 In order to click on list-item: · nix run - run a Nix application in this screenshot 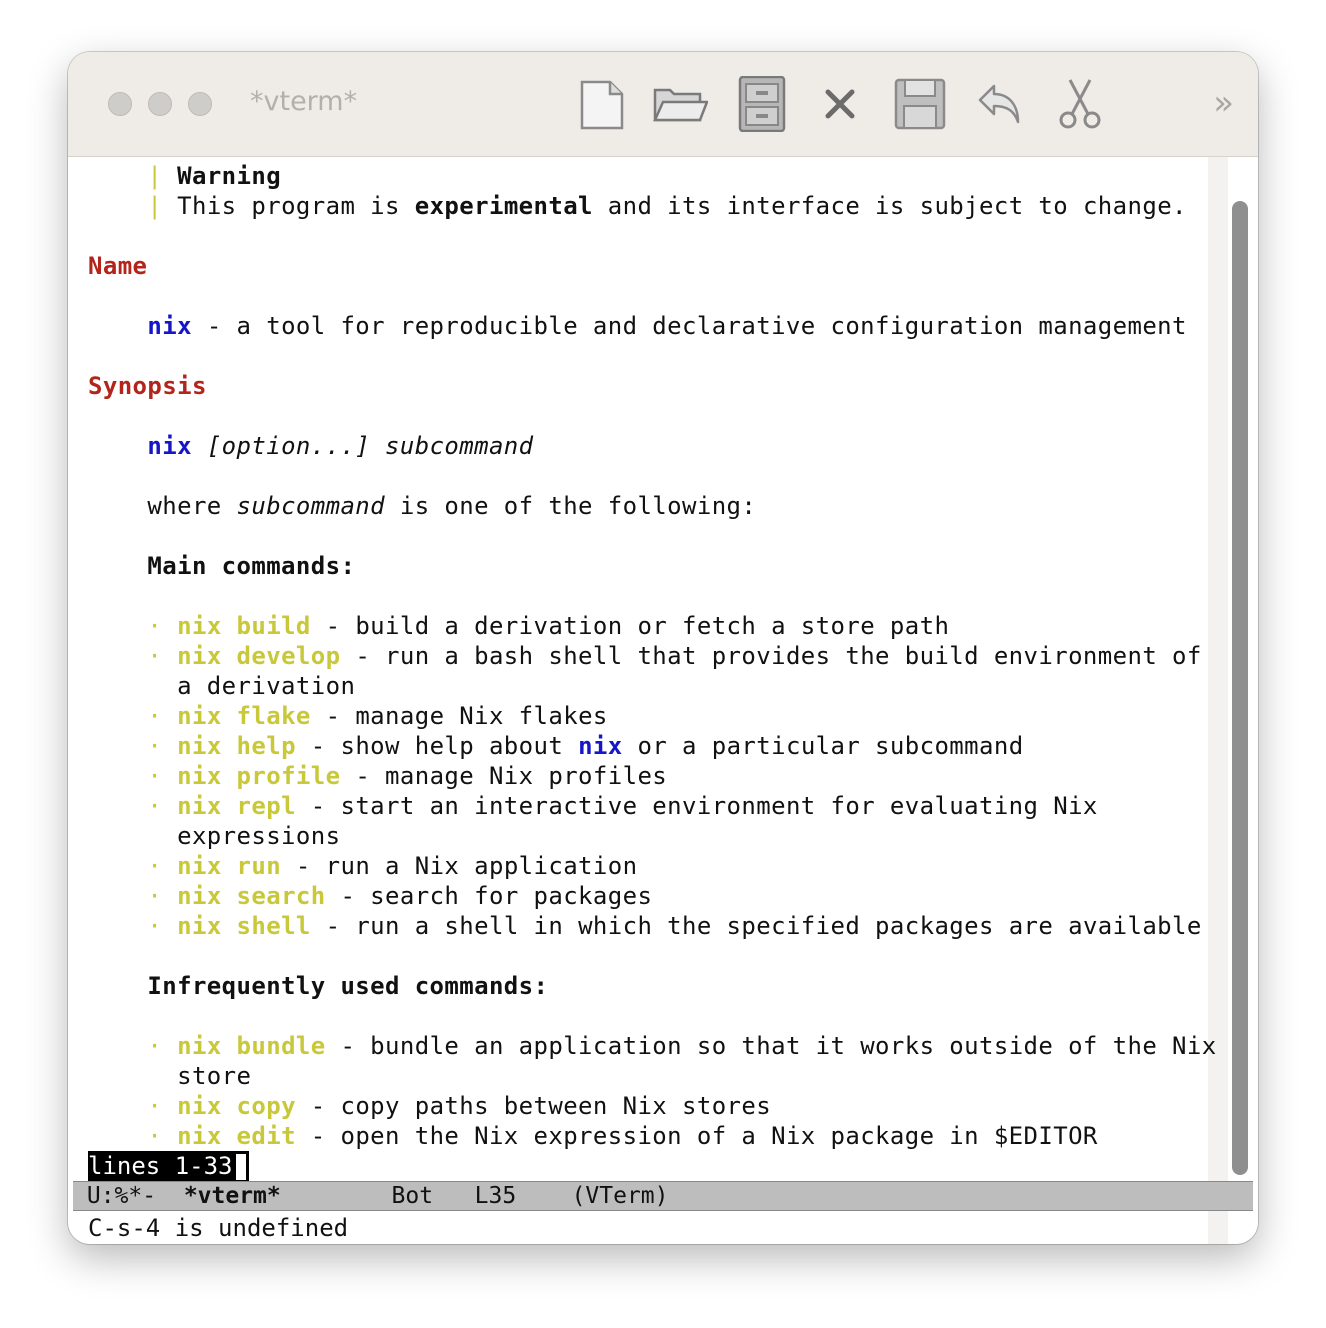, I will do `click(392, 866)`.